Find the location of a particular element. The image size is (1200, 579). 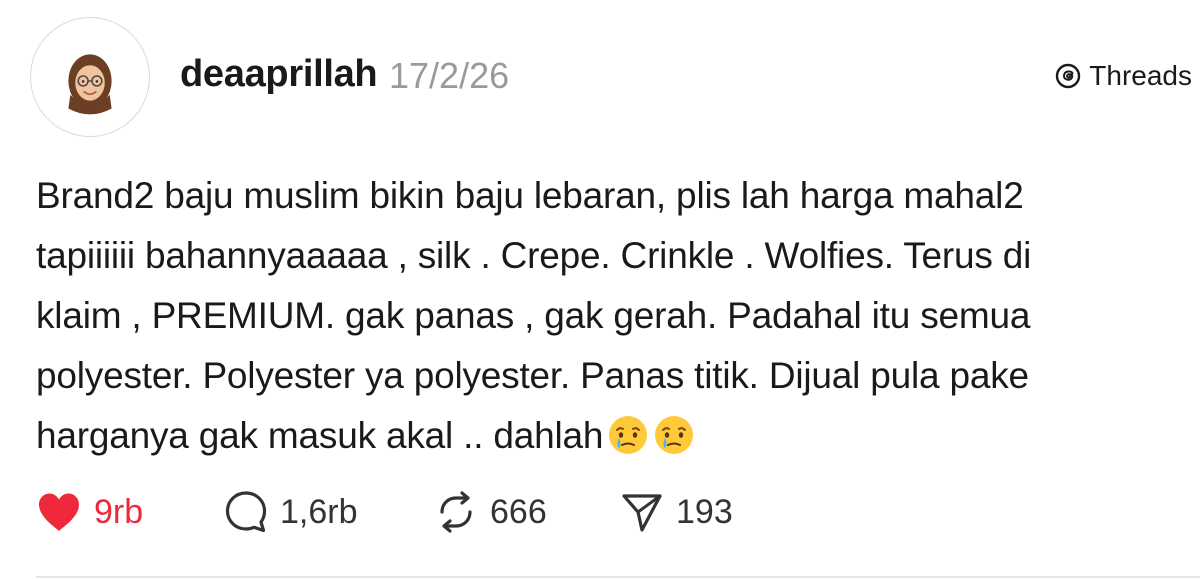

post-text-line: harganya gak masuk akal .. dahlah is located at coordinates (320, 435).